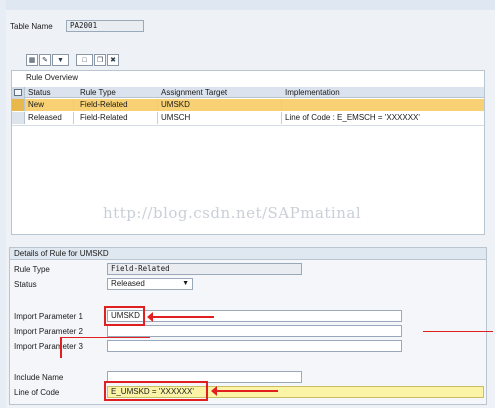 The height and width of the screenshot is (408, 495). What do you see at coordinates (176, 117) in the screenshot?
I see `cell-assignment-target: UMSCH` at bounding box center [176, 117].